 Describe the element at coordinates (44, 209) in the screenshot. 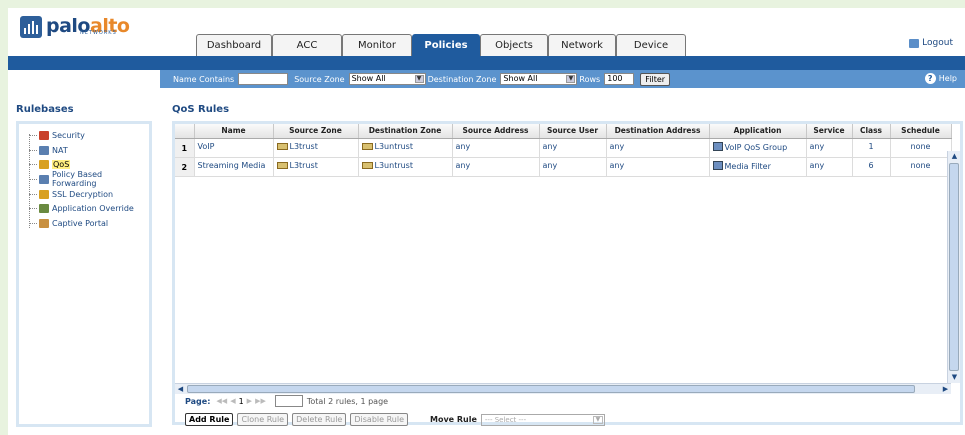

I see `app-override-icon` at that location.